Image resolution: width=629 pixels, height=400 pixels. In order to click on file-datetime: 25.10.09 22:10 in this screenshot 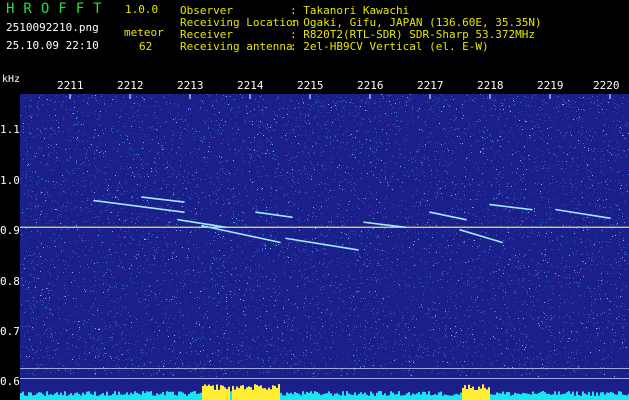, I will do `click(52, 45)`.